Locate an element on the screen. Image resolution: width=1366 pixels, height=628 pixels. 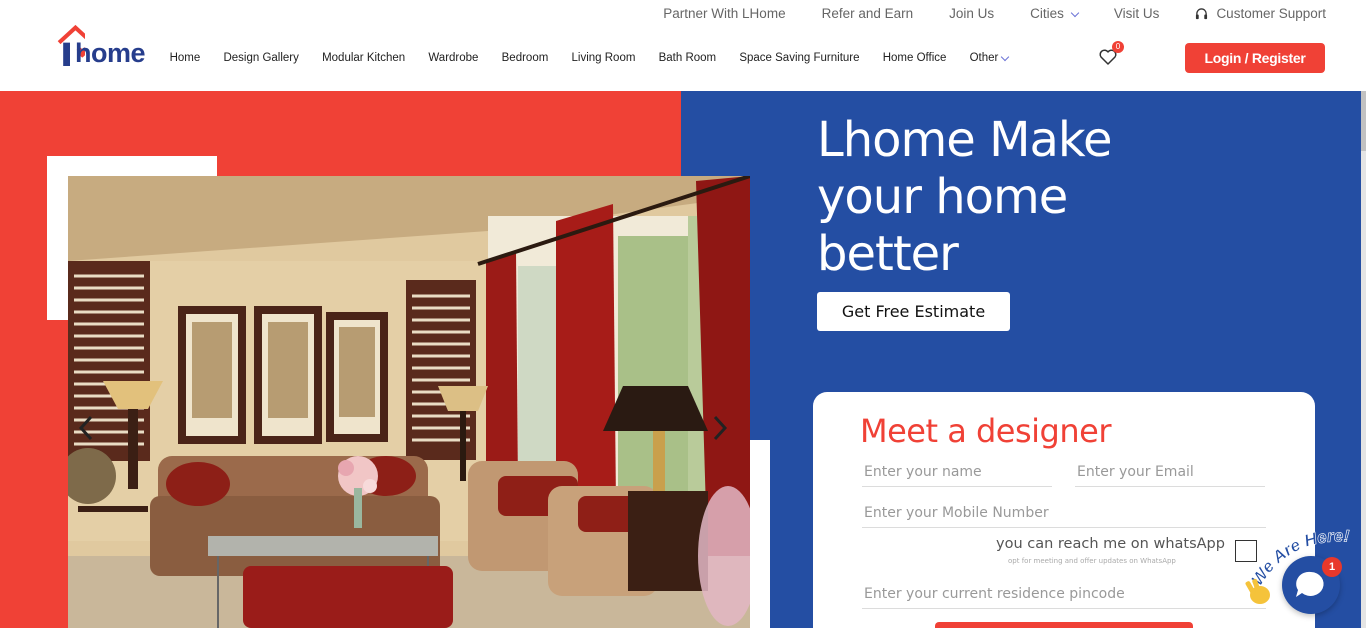
scrollbar-thumb is located at coordinates (1363, 121).